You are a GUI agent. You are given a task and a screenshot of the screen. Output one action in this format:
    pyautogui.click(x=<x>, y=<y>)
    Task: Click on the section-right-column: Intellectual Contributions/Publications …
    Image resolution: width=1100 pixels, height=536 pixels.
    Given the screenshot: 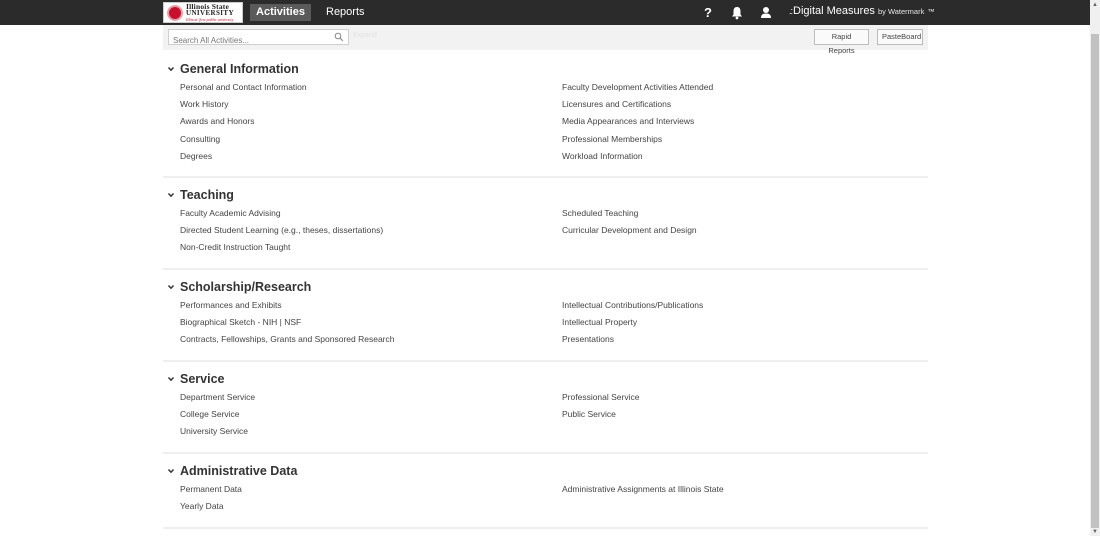 What is the action you would take?
    pyautogui.click(x=632, y=323)
    